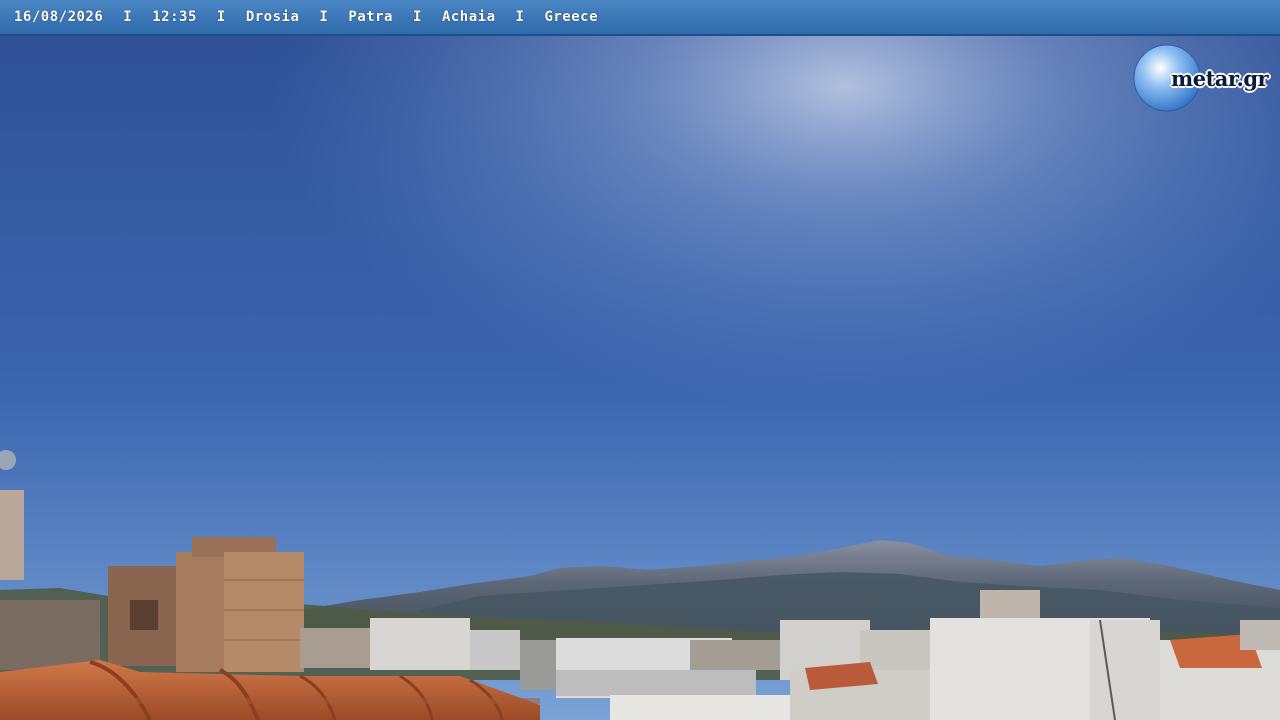 This screenshot has width=1280, height=720. Describe the element at coordinates (370, 17) in the screenshot. I see `city-label: Patra` at that location.